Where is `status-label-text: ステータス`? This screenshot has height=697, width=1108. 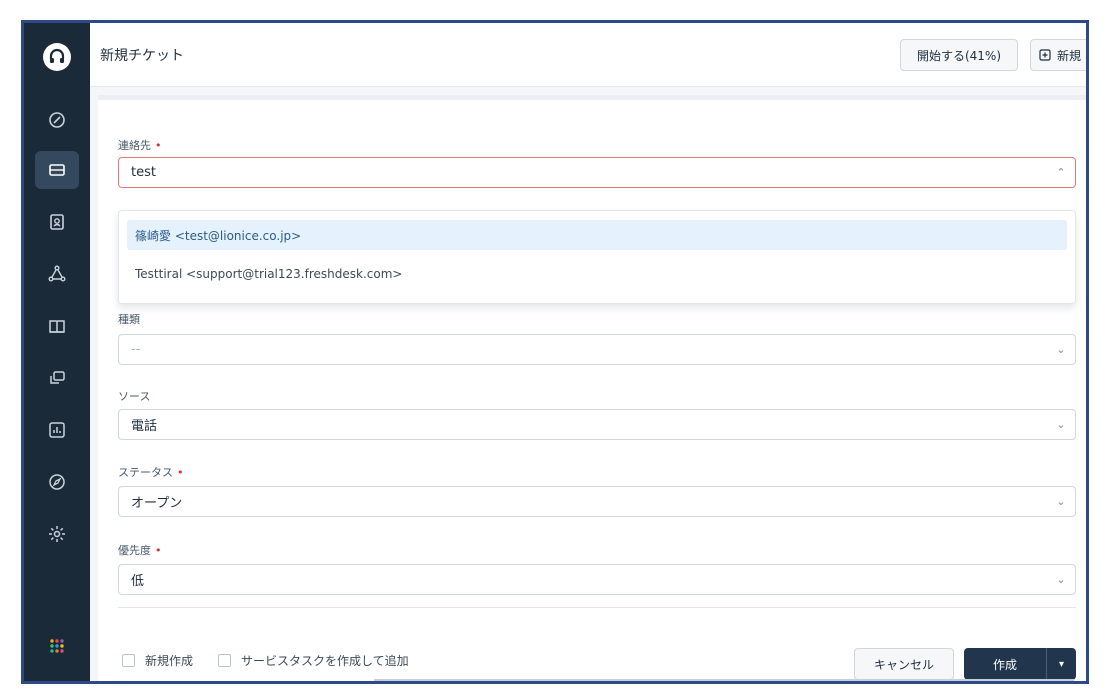
status-label-text: ステータス is located at coordinates (145, 472).